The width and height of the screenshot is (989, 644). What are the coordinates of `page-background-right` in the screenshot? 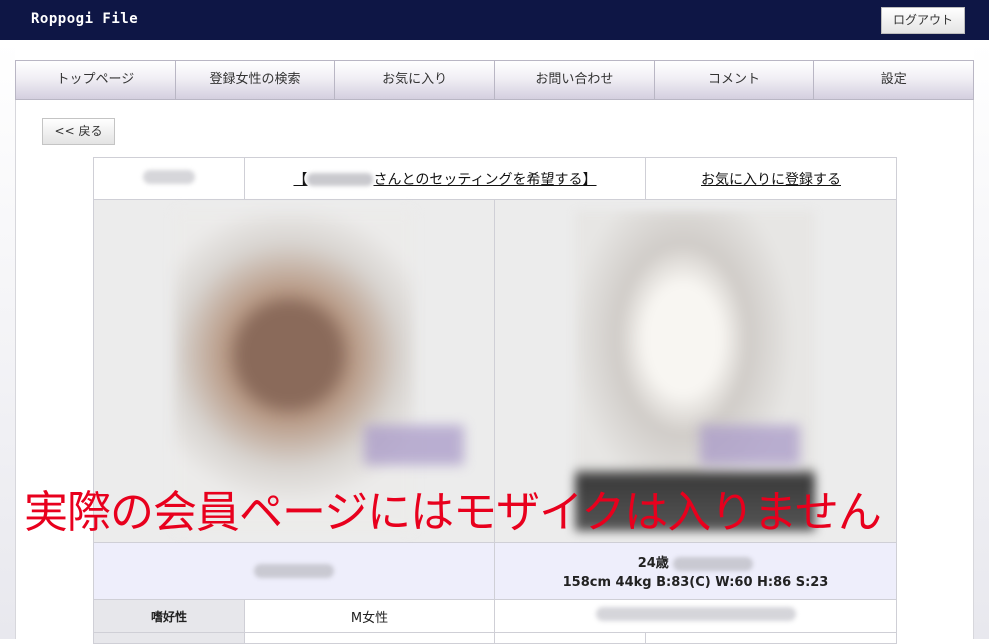 It's located at (981, 339).